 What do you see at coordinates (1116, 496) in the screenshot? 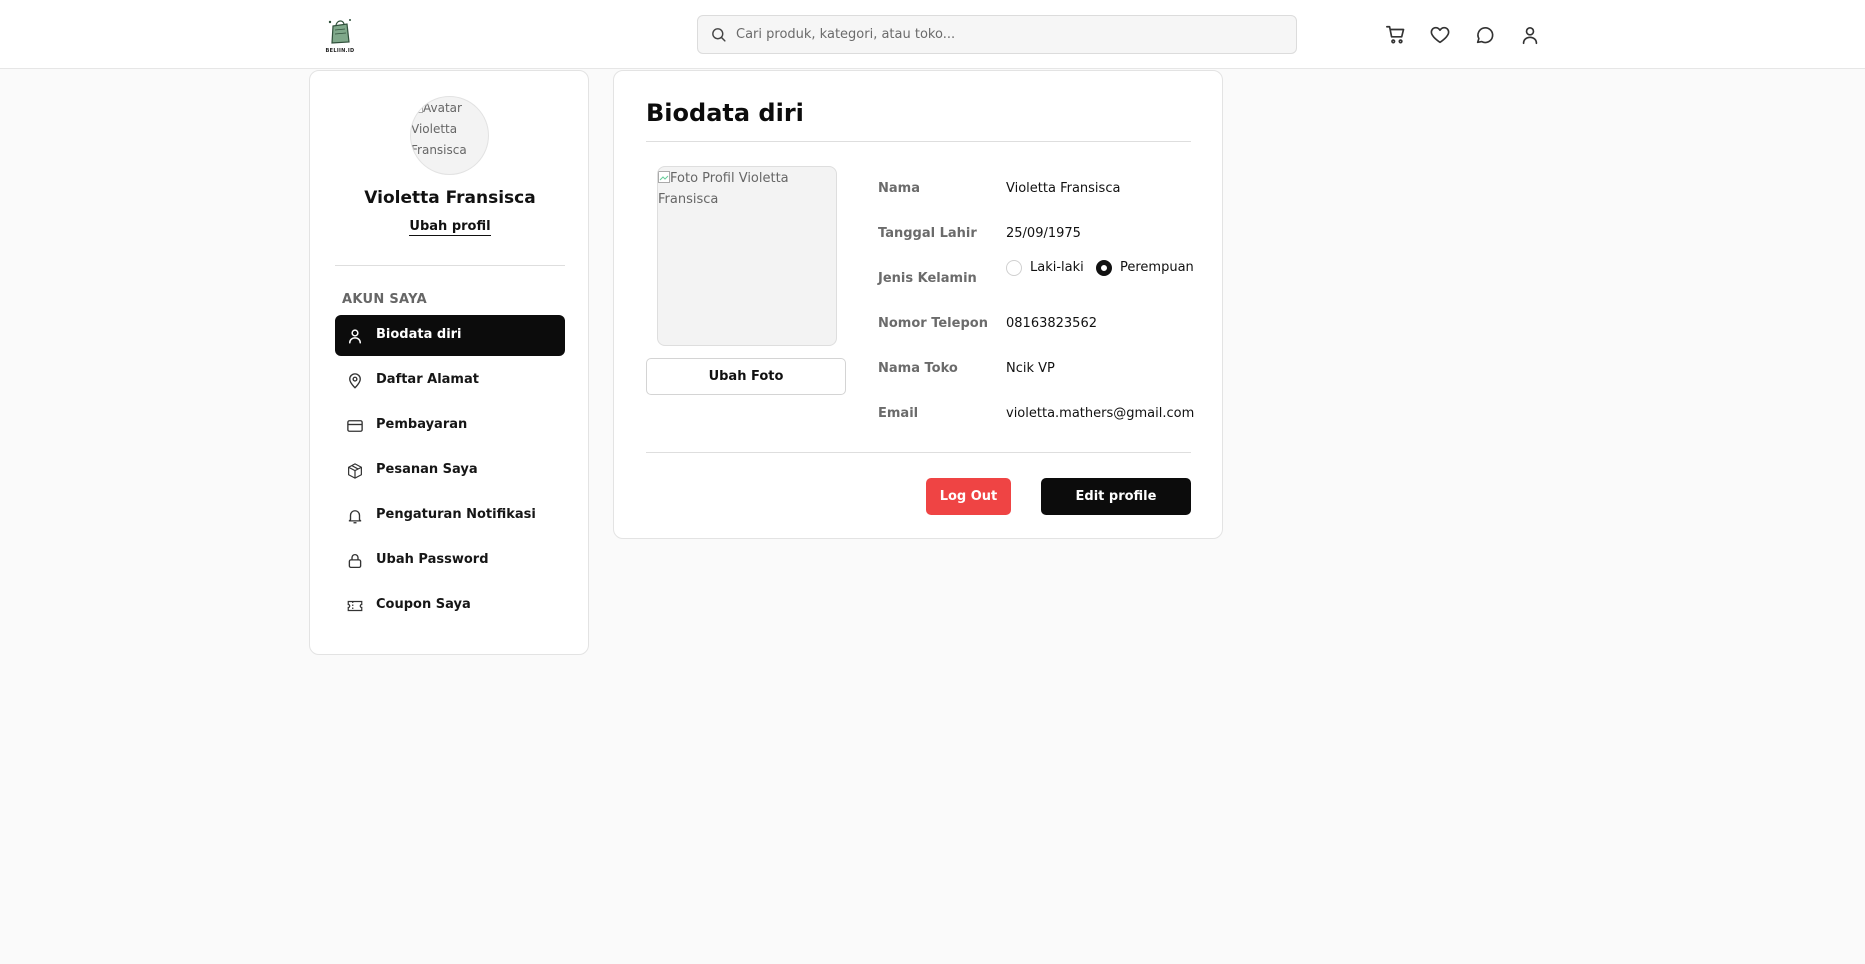
I see `edit-profile-button: Edit profile` at bounding box center [1116, 496].